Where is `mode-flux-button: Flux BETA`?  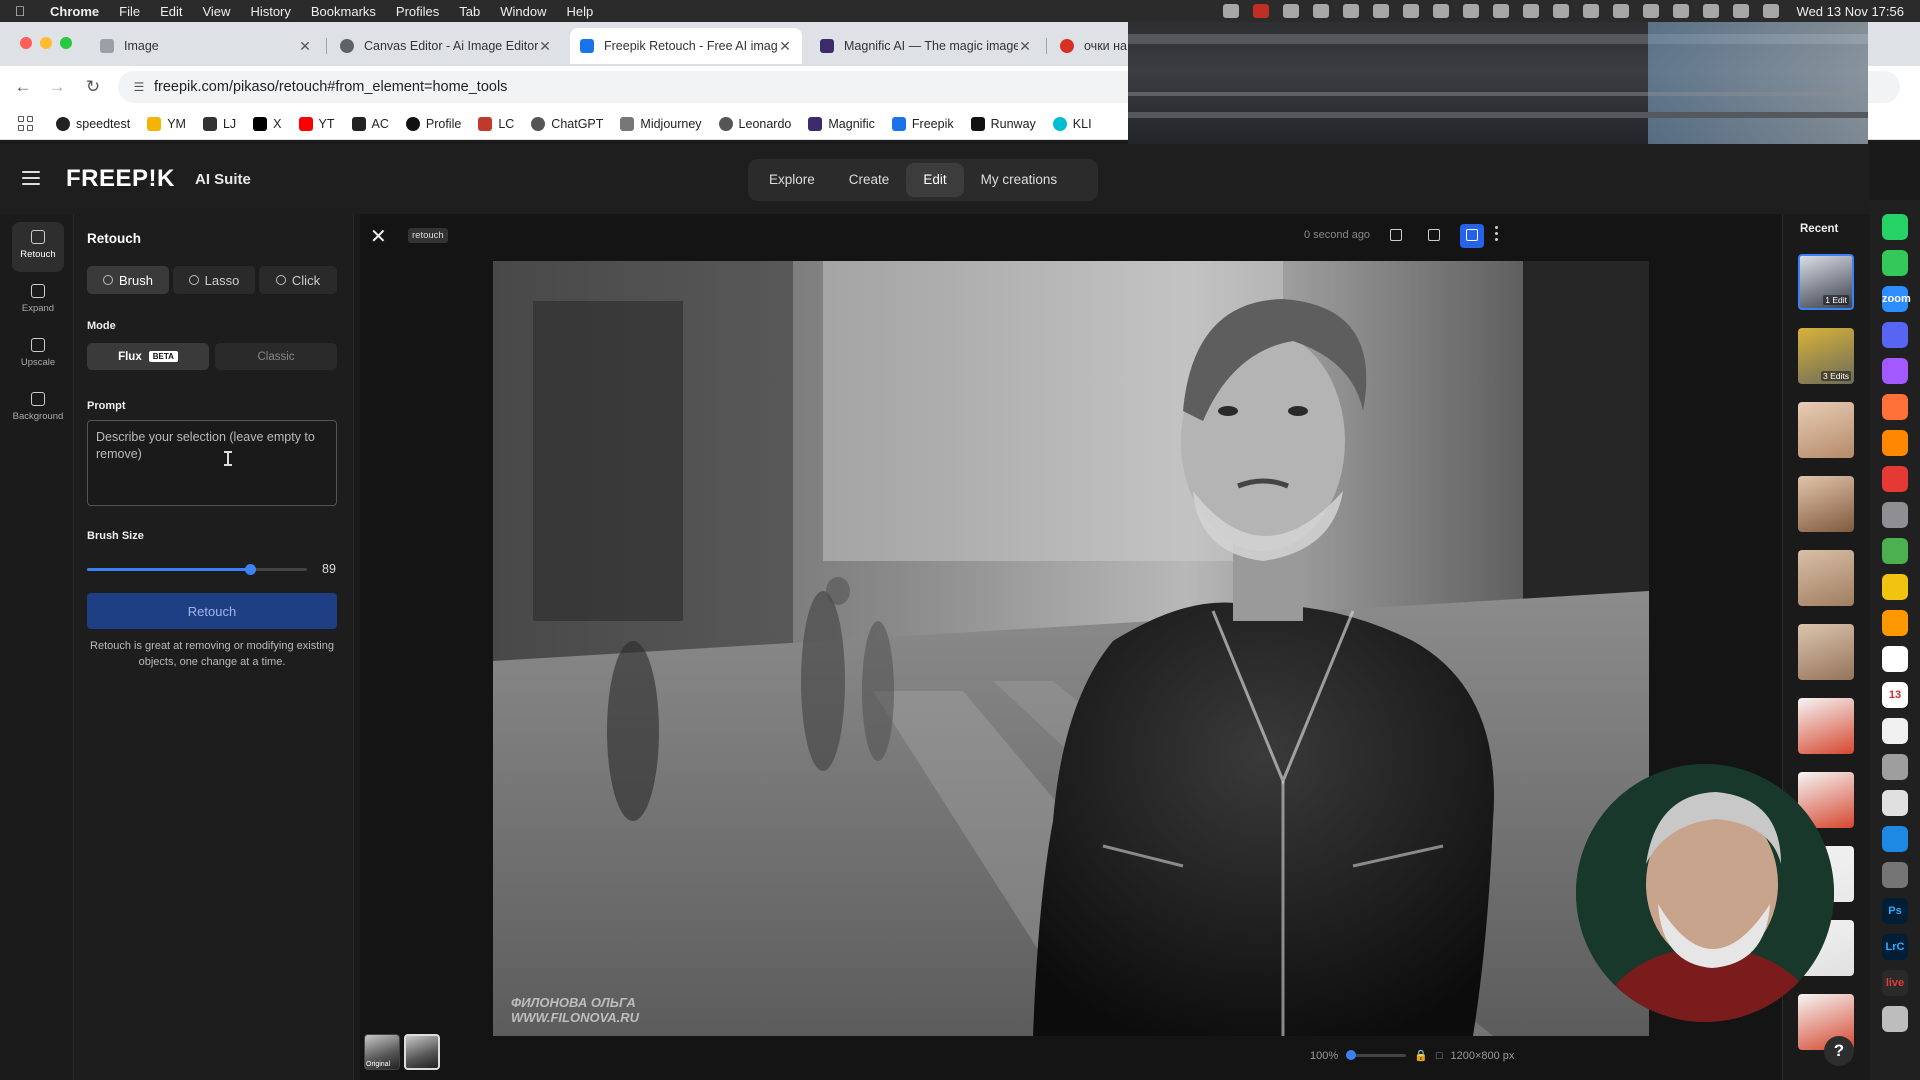
mode-flux-button: Flux BETA is located at coordinates (148, 356).